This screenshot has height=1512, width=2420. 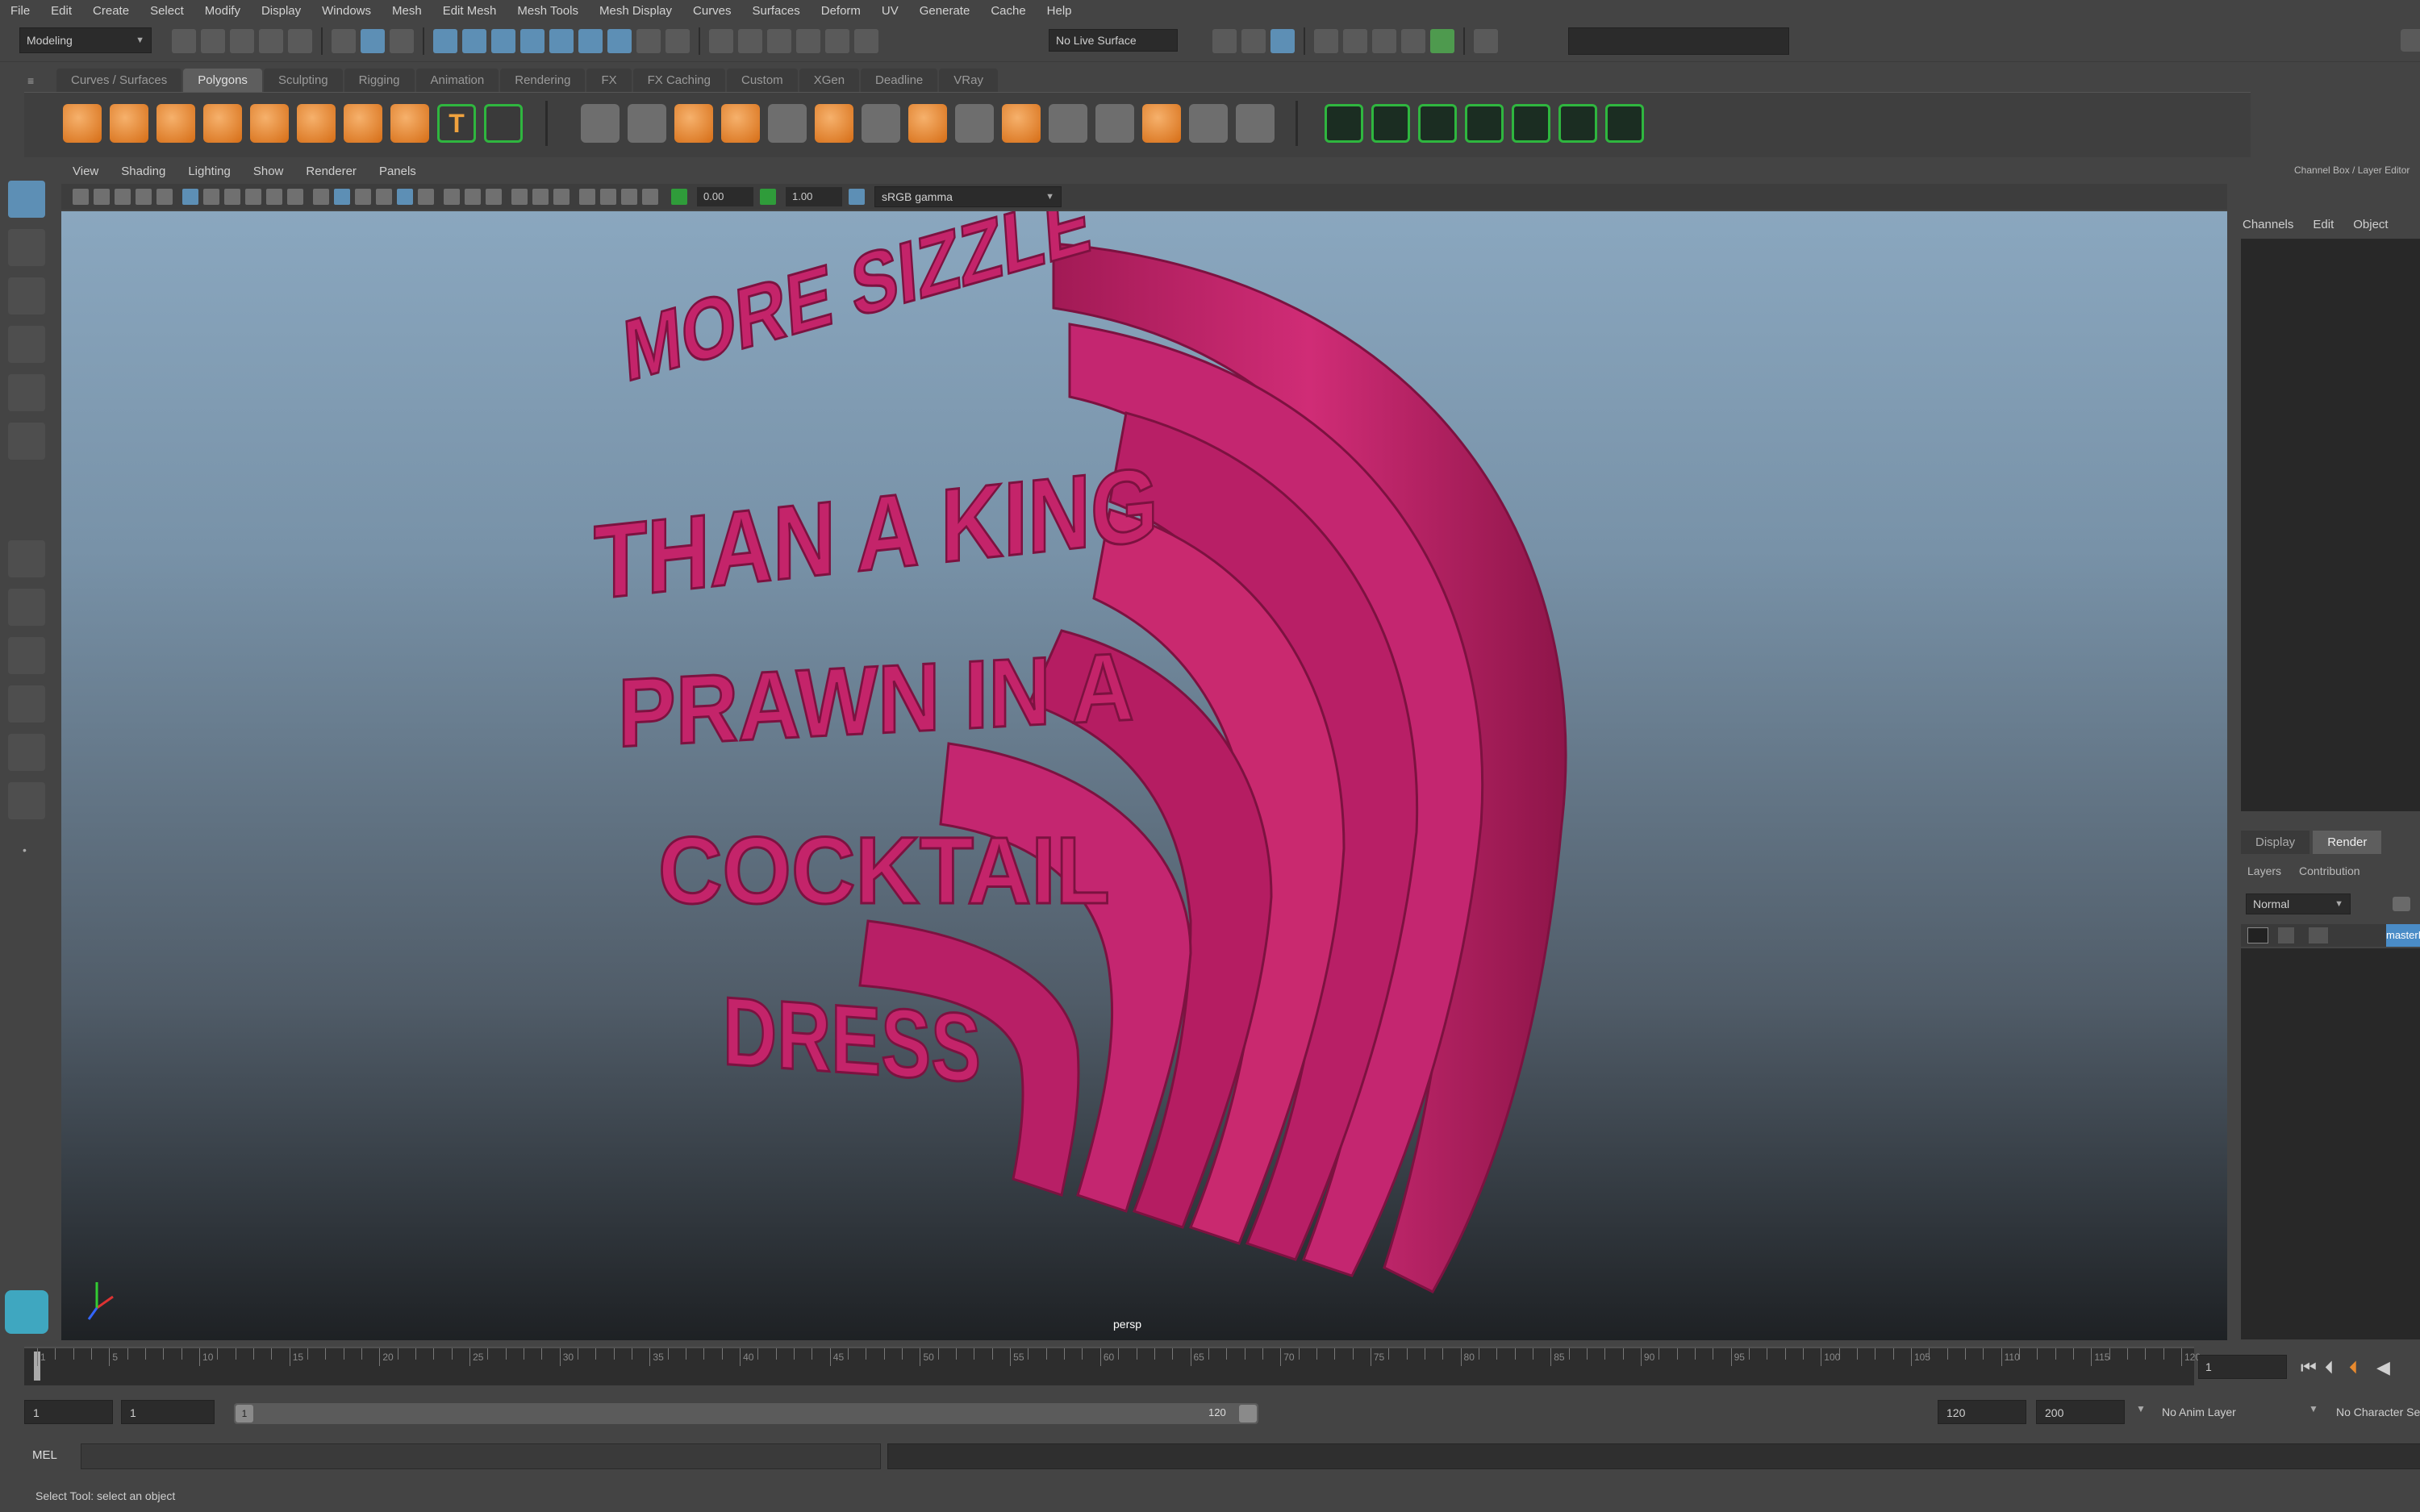 What do you see at coordinates (779, 41) in the screenshot?
I see `snap-point-icon` at bounding box center [779, 41].